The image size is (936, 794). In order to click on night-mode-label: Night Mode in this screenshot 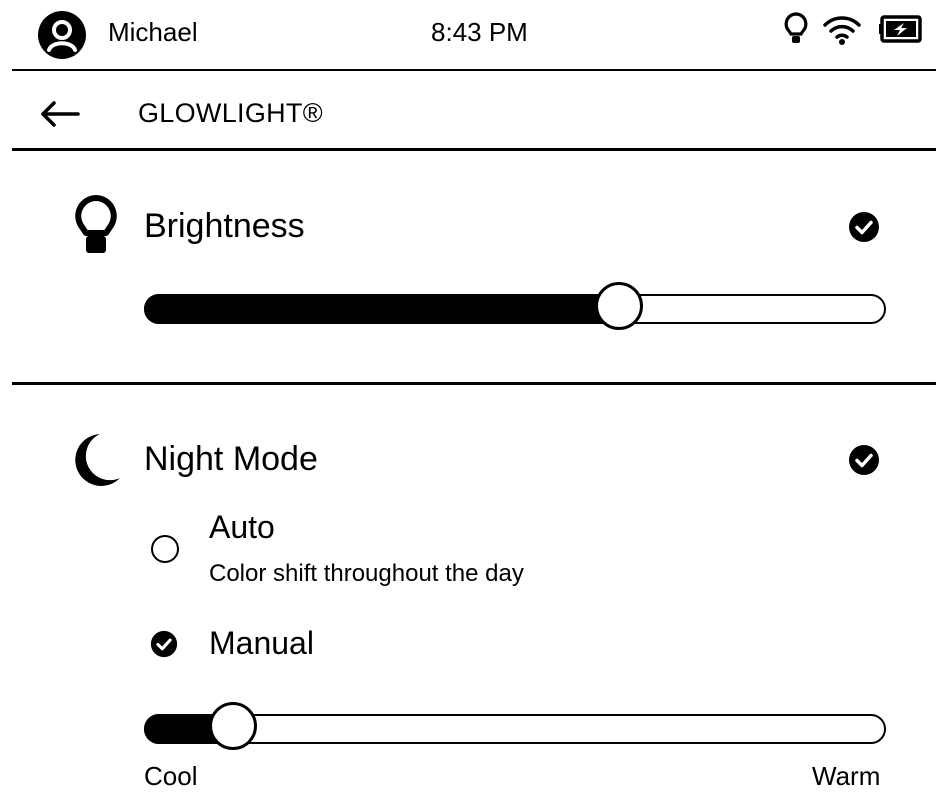, I will do `click(231, 459)`.